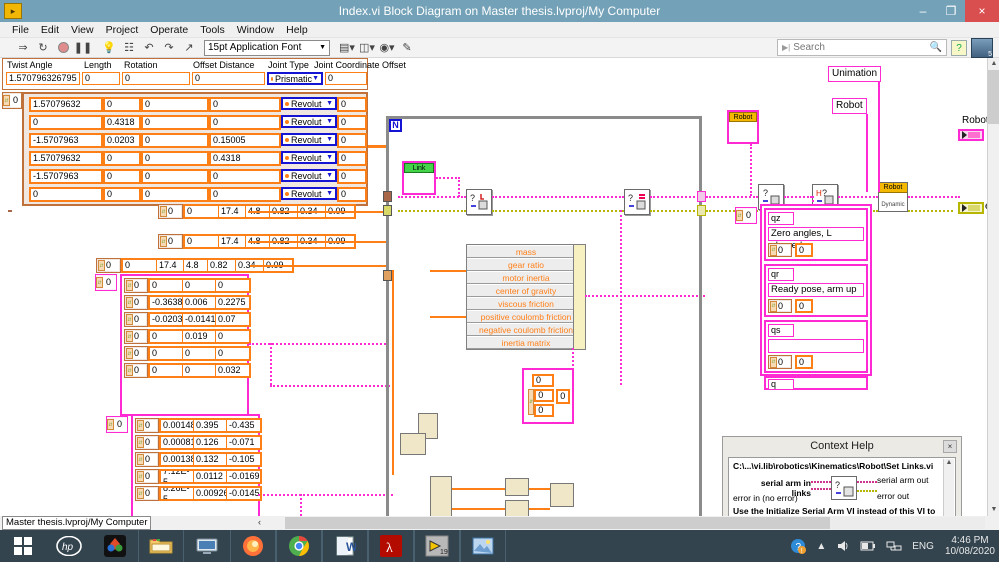  Describe the element at coordinates (175, 158) in the screenshot. I see `cell-rotation: 0` at that location.